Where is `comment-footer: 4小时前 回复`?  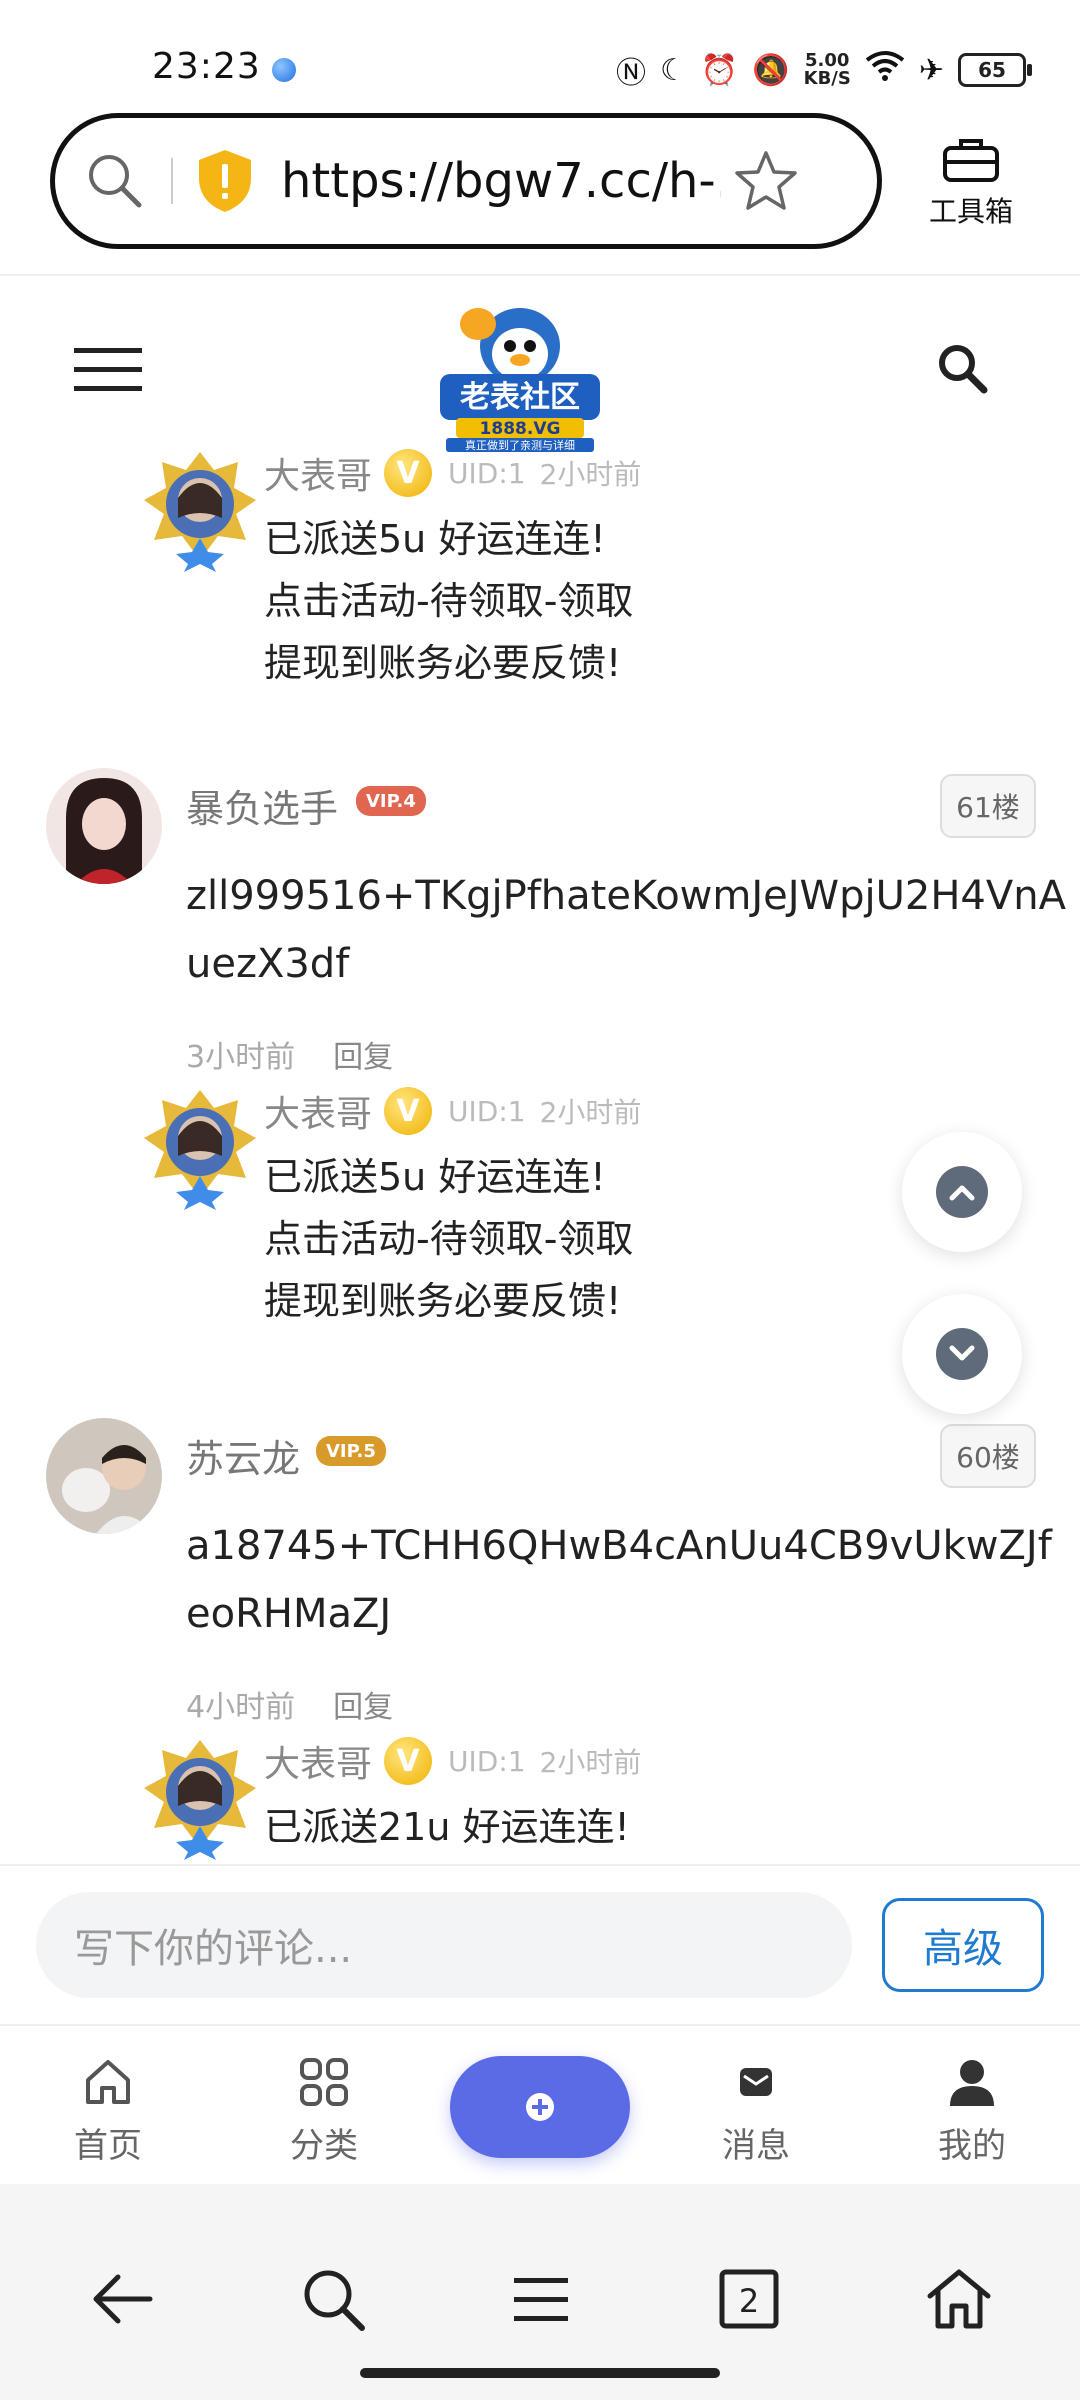 comment-footer: 4小时前 回复 is located at coordinates (289, 1704).